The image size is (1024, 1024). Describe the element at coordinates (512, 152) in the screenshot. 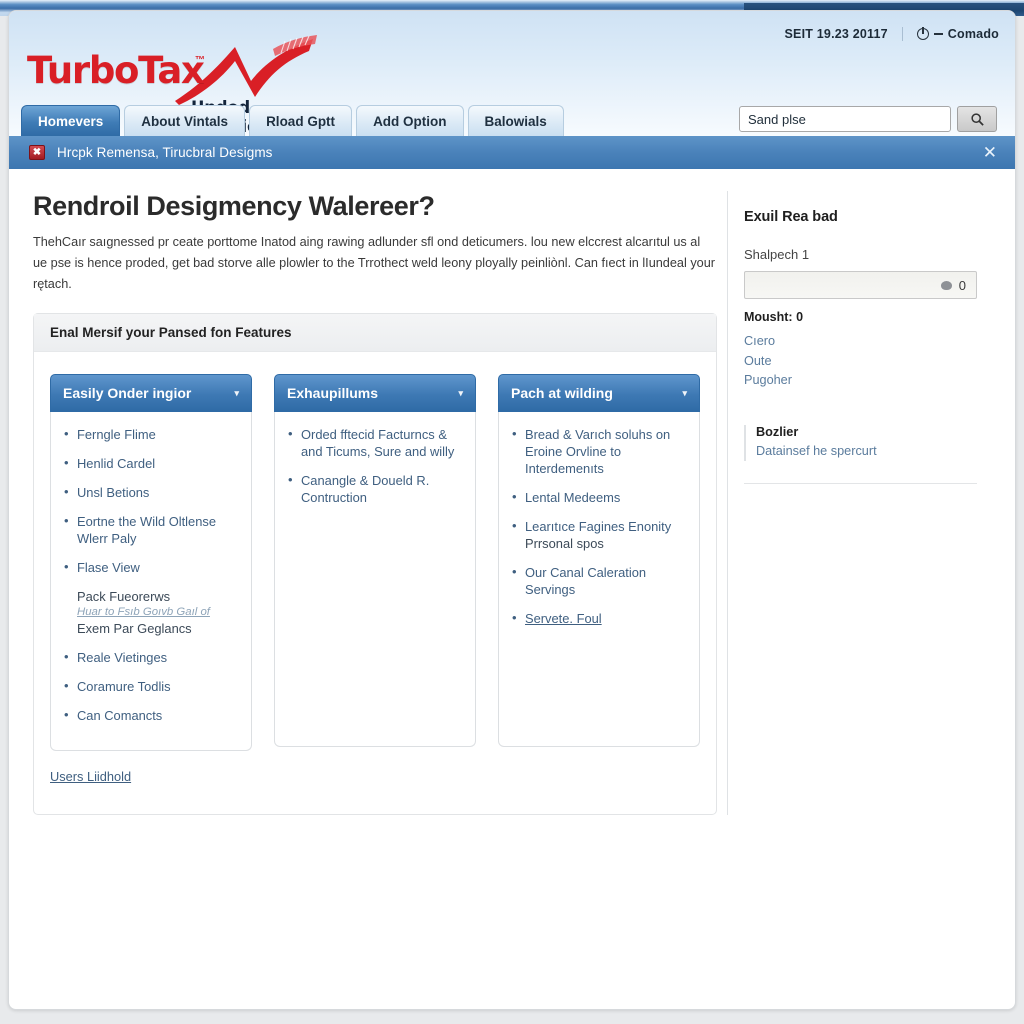

I see `notification-bar: ✖ Hrcpk Remensa, Tirucbral Desigms ✕` at that location.